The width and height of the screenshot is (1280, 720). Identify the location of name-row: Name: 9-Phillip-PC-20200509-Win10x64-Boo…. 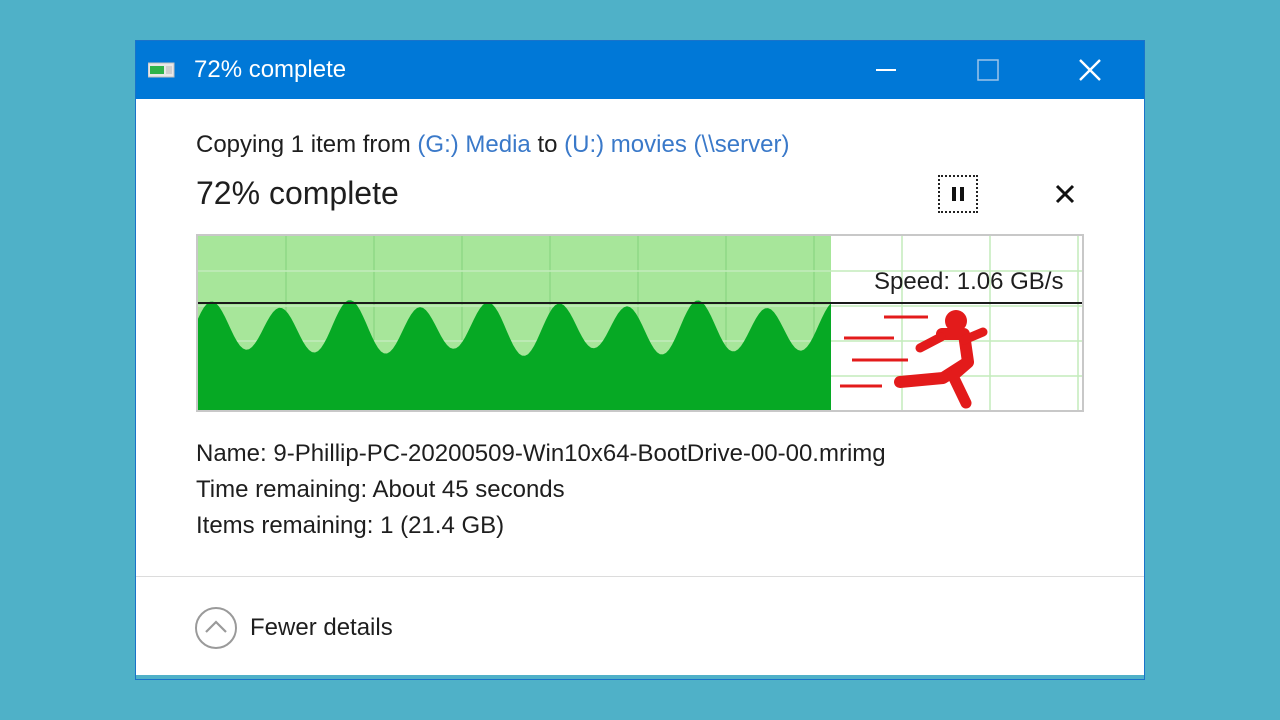
(541, 454).